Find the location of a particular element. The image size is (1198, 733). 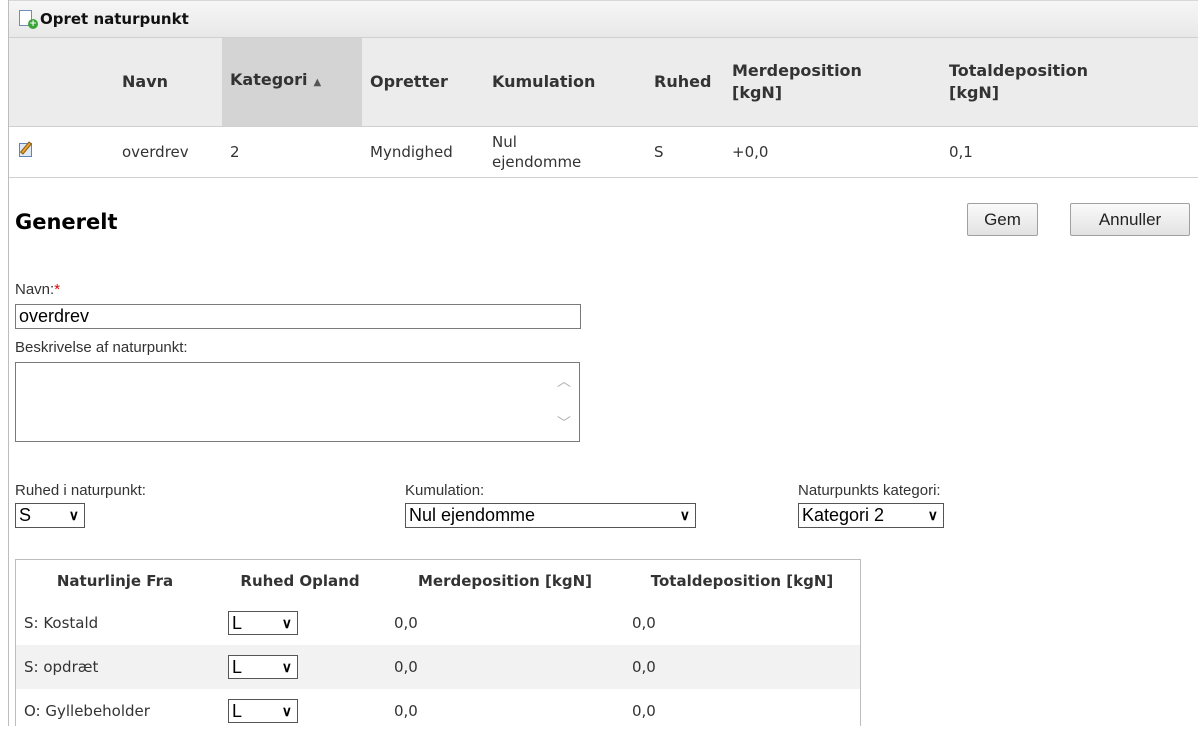

kategori-label: Naturpunkts kategori: is located at coordinates (869, 490).